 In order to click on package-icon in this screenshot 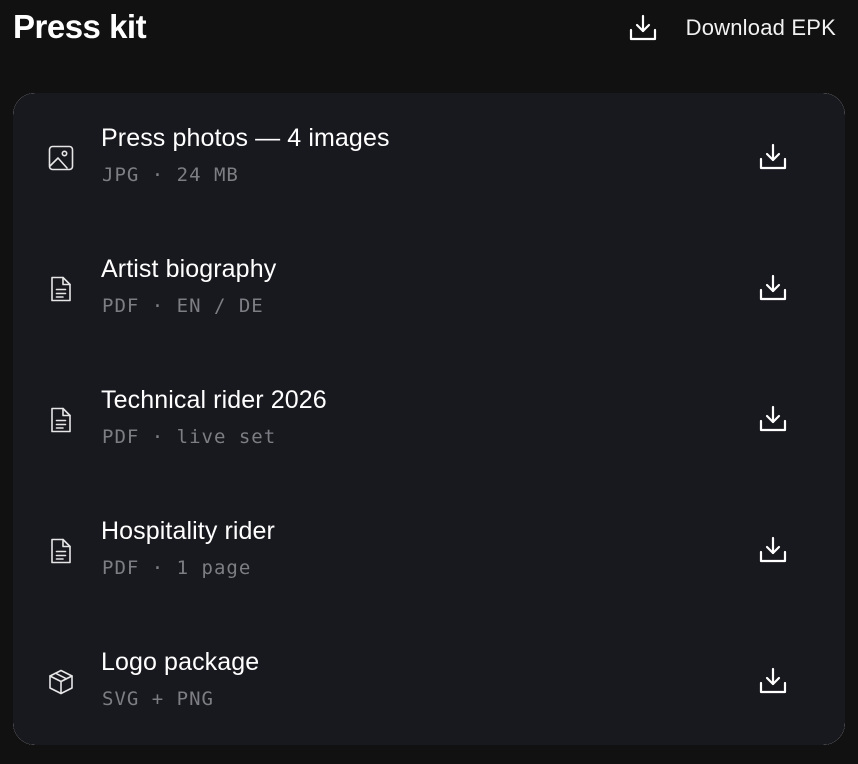, I will do `click(61, 682)`.